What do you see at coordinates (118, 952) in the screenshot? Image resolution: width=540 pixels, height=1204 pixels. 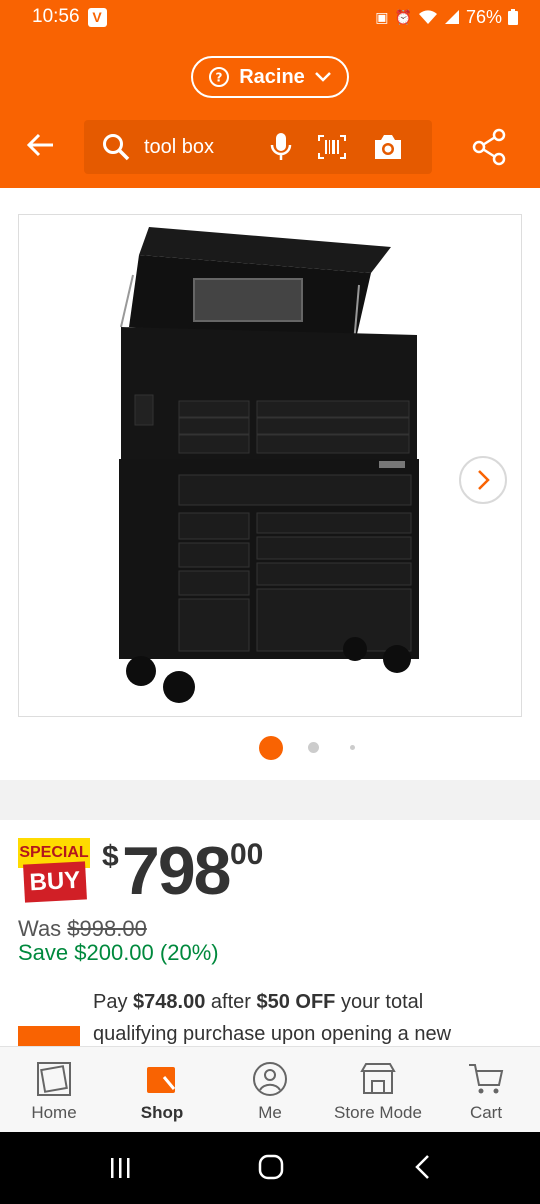 I see `savings-text: Save $200.00 (20%)` at bounding box center [118, 952].